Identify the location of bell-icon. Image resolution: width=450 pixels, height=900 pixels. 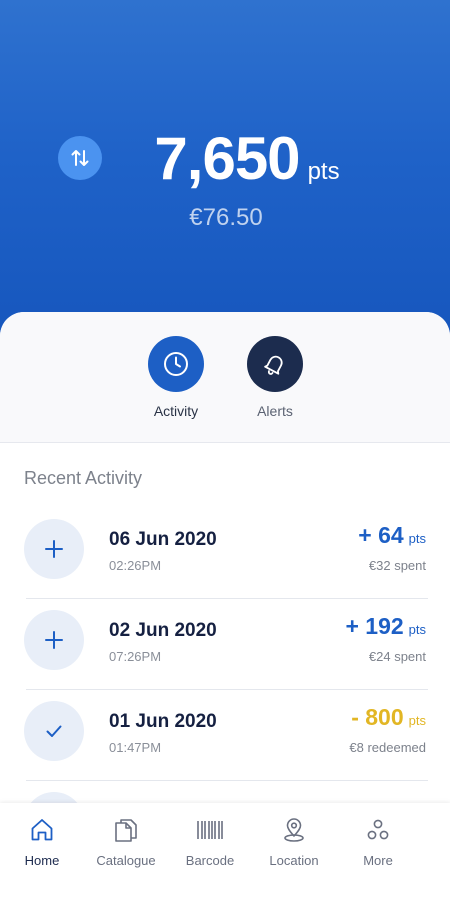
(273, 365).